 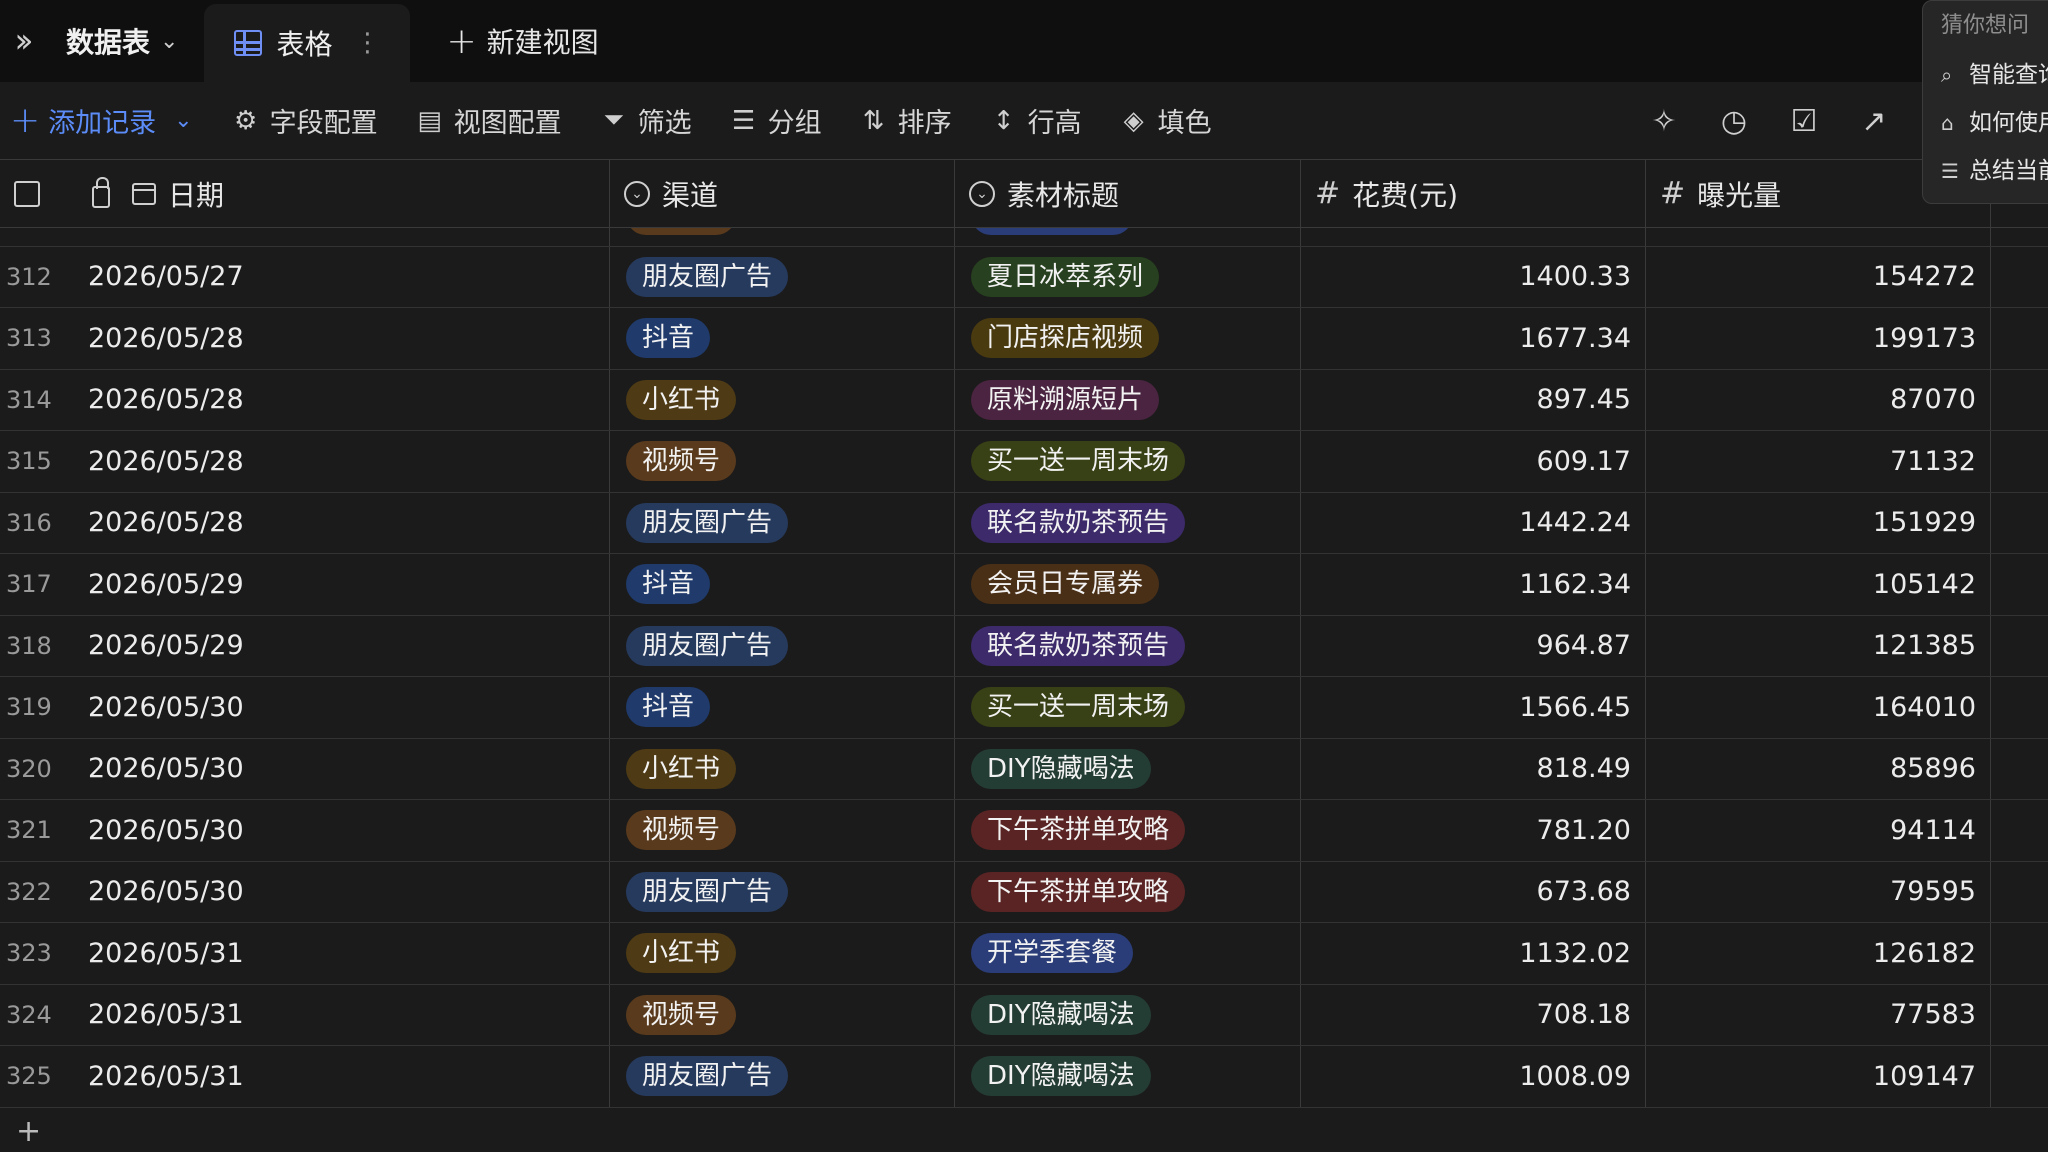 I want to click on table-row: 313 2026/05/28 抖音 门店探店视频 1677.34 199173, so click(x=1024, y=339).